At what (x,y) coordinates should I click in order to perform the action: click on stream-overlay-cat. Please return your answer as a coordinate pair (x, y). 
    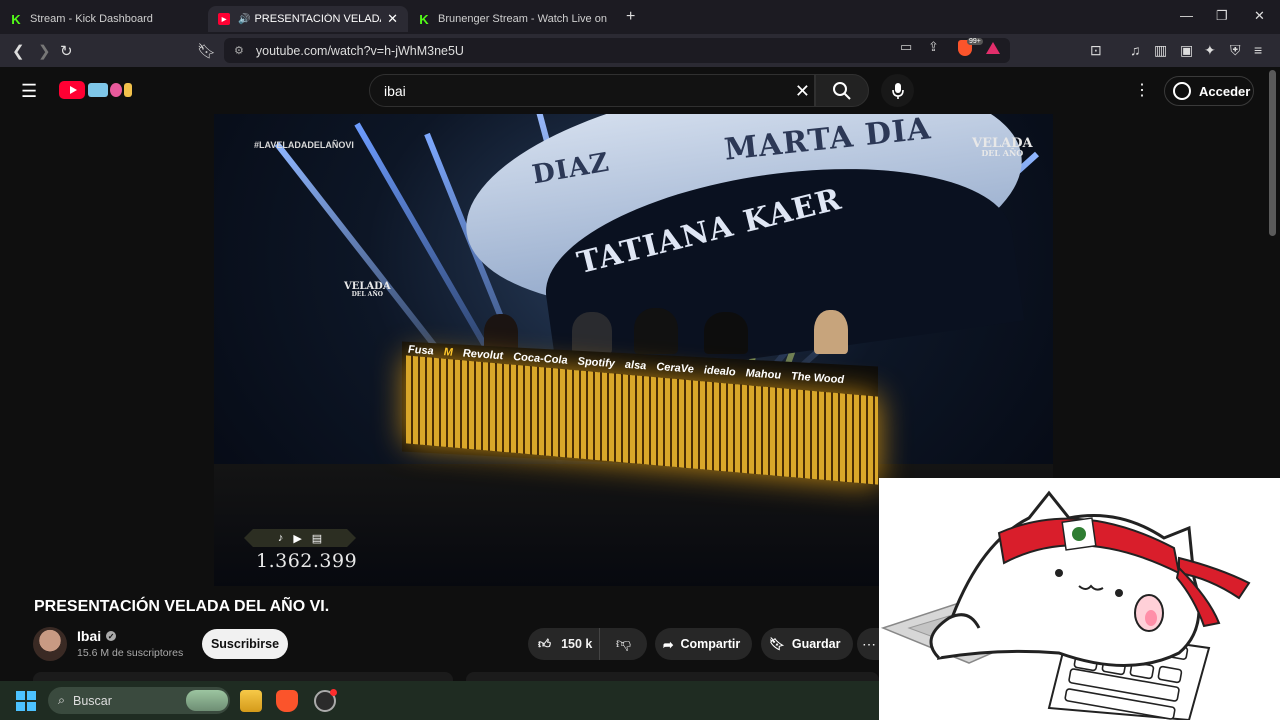
    Looking at the image, I should click on (1079, 599).